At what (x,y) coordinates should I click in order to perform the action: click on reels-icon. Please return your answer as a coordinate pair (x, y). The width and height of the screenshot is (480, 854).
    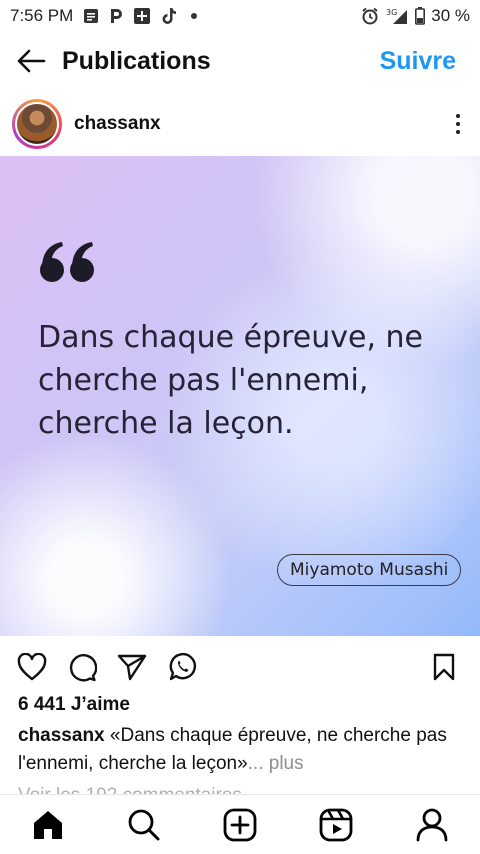
    Looking at the image, I should click on (336, 825).